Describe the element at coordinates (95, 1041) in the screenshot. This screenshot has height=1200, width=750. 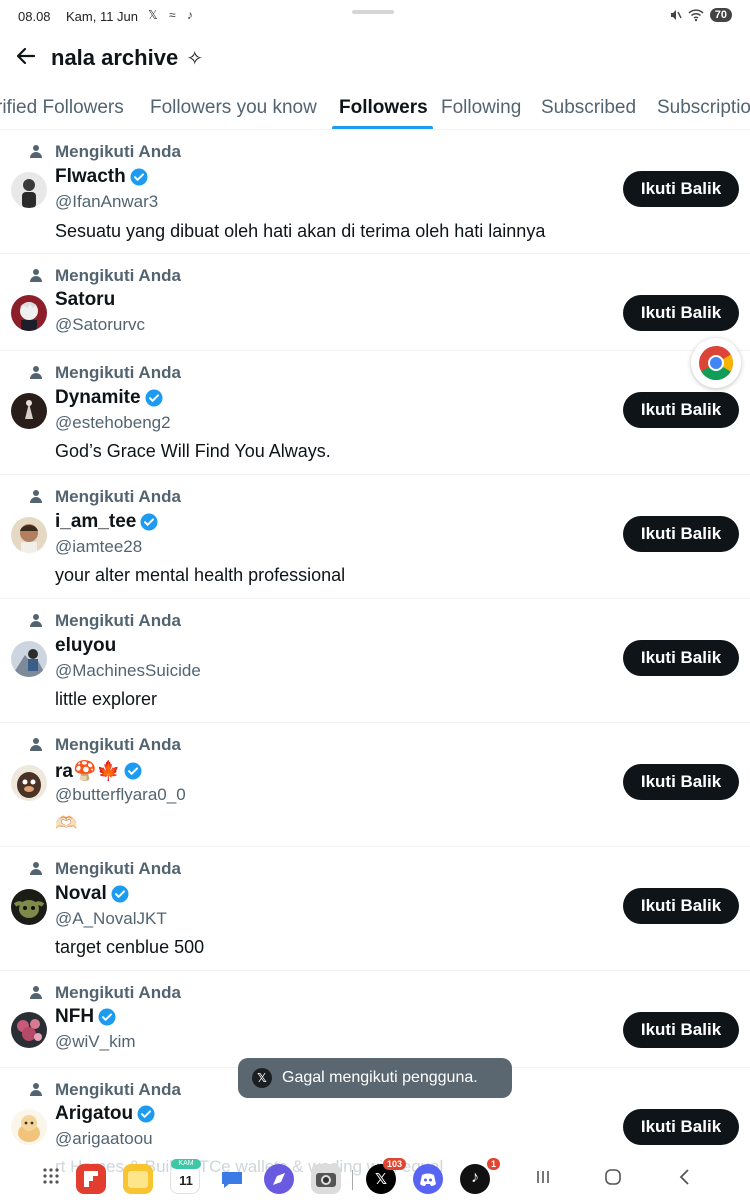
I see `user-handle: @wiV_kim` at that location.